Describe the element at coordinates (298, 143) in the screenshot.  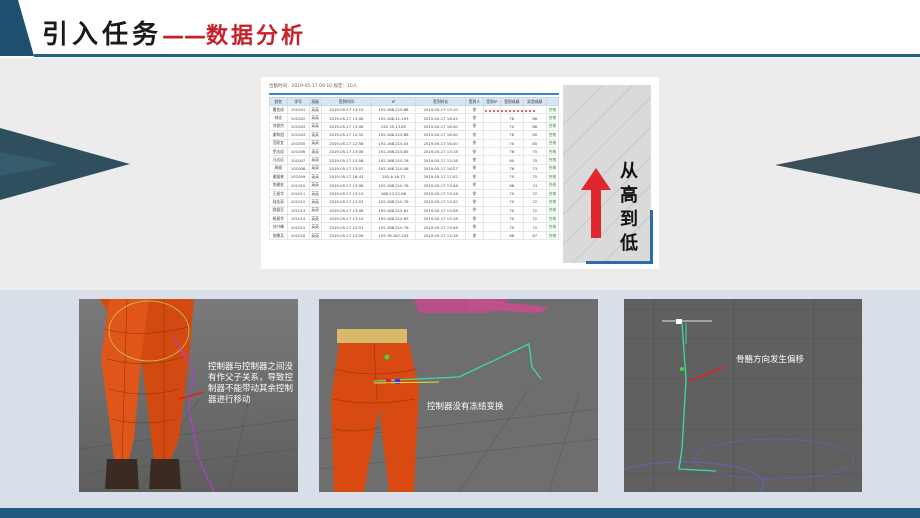
I see `table-cell: 101005` at that location.